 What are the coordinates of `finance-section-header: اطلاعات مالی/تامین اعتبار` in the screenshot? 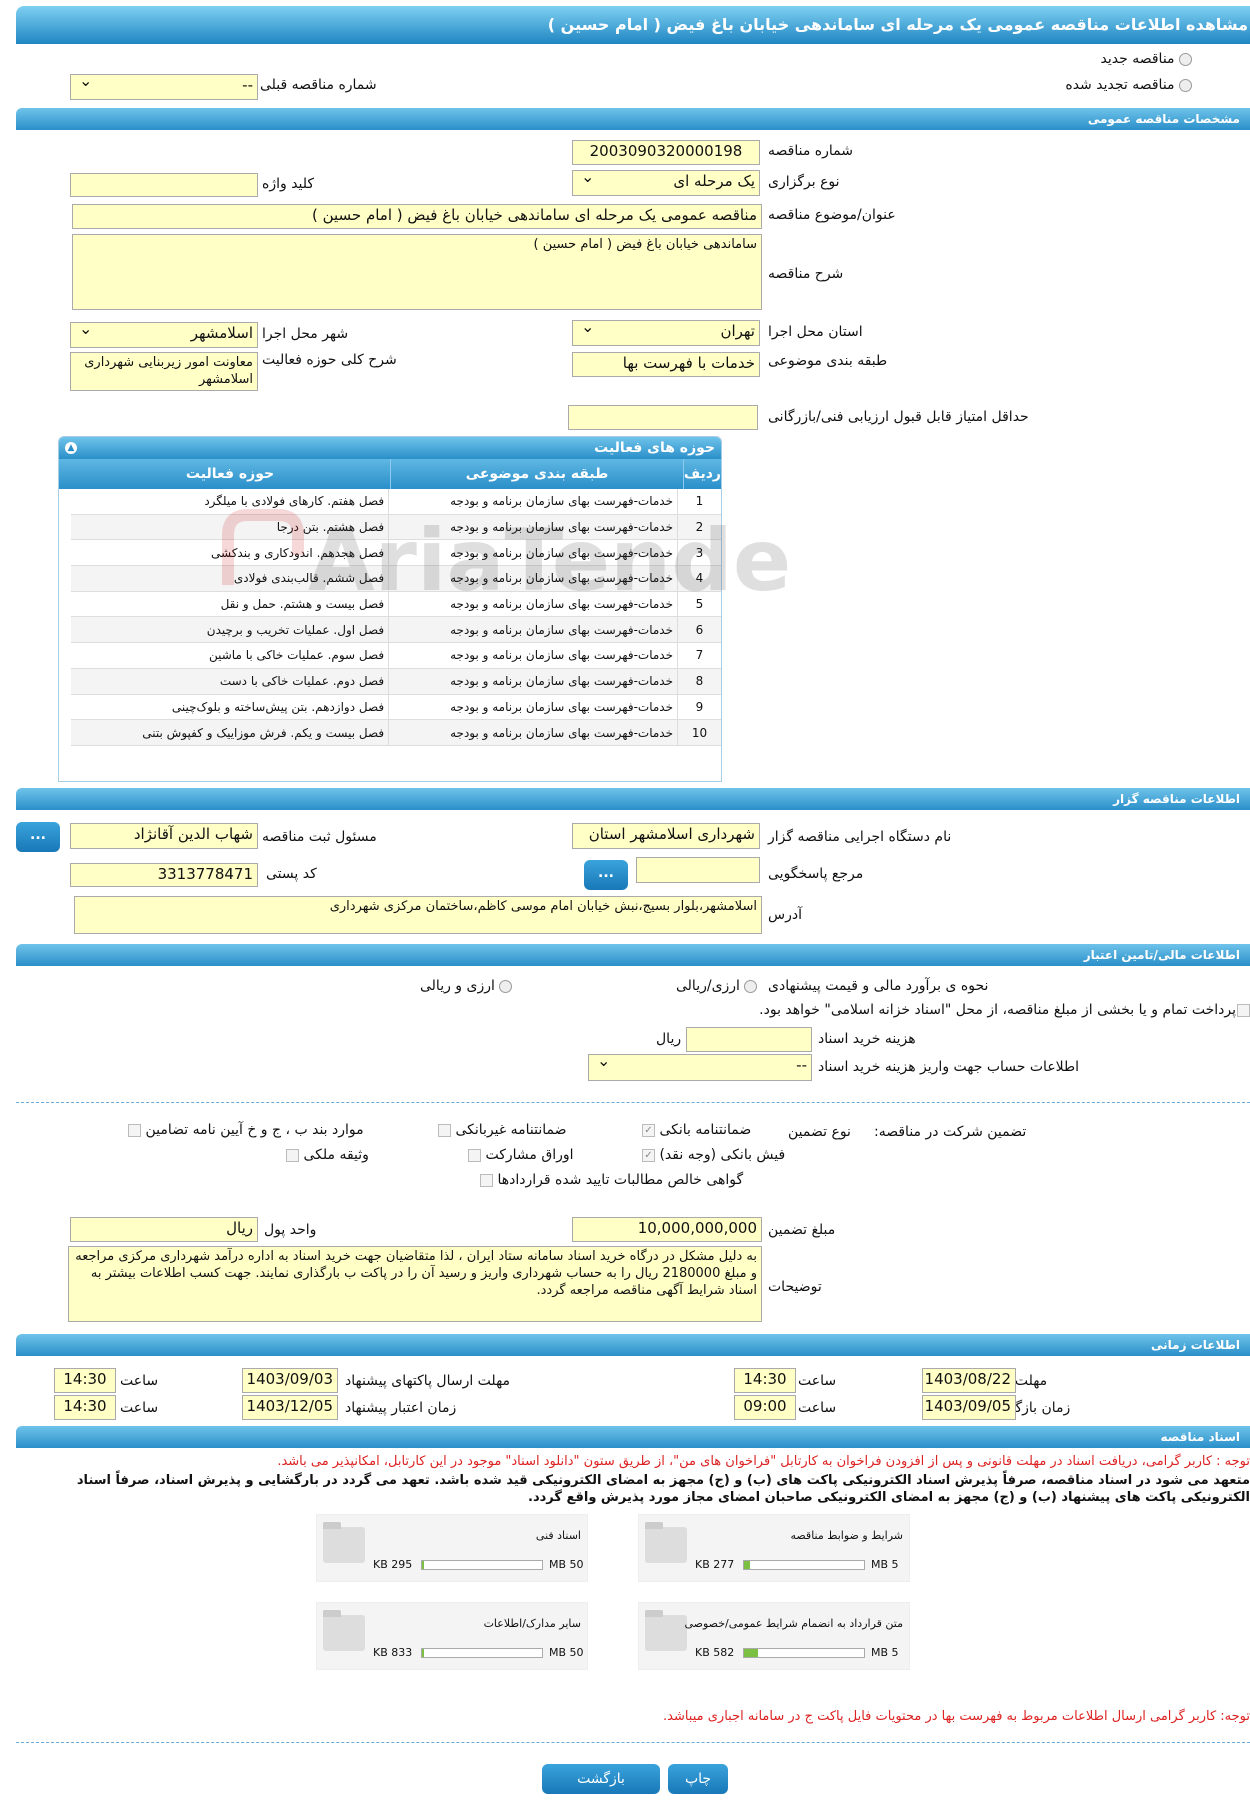 It's located at (633, 955).